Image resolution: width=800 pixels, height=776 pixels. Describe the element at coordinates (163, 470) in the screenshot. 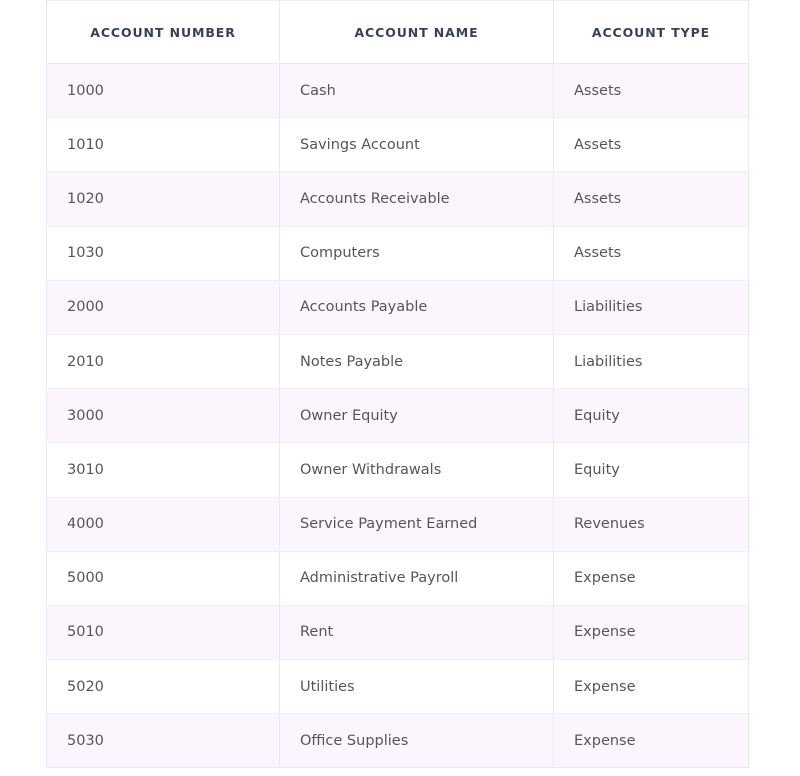

I see `cell-account-number: 3010` at that location.